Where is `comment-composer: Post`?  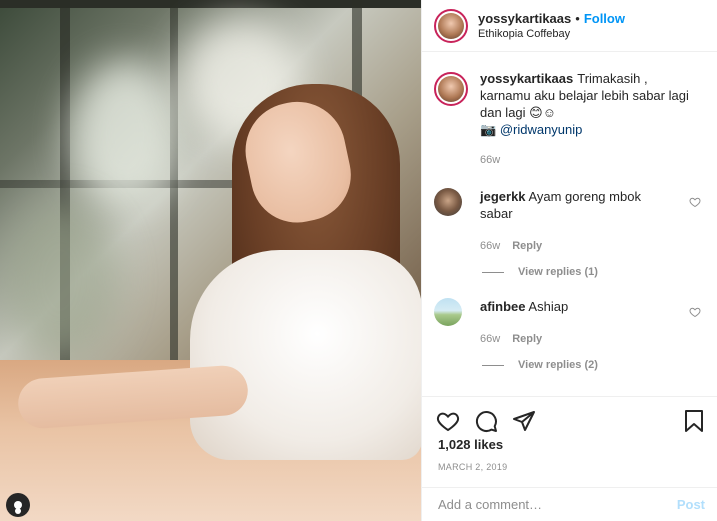 comment-composer: Post is located at coordinates (569, 504).